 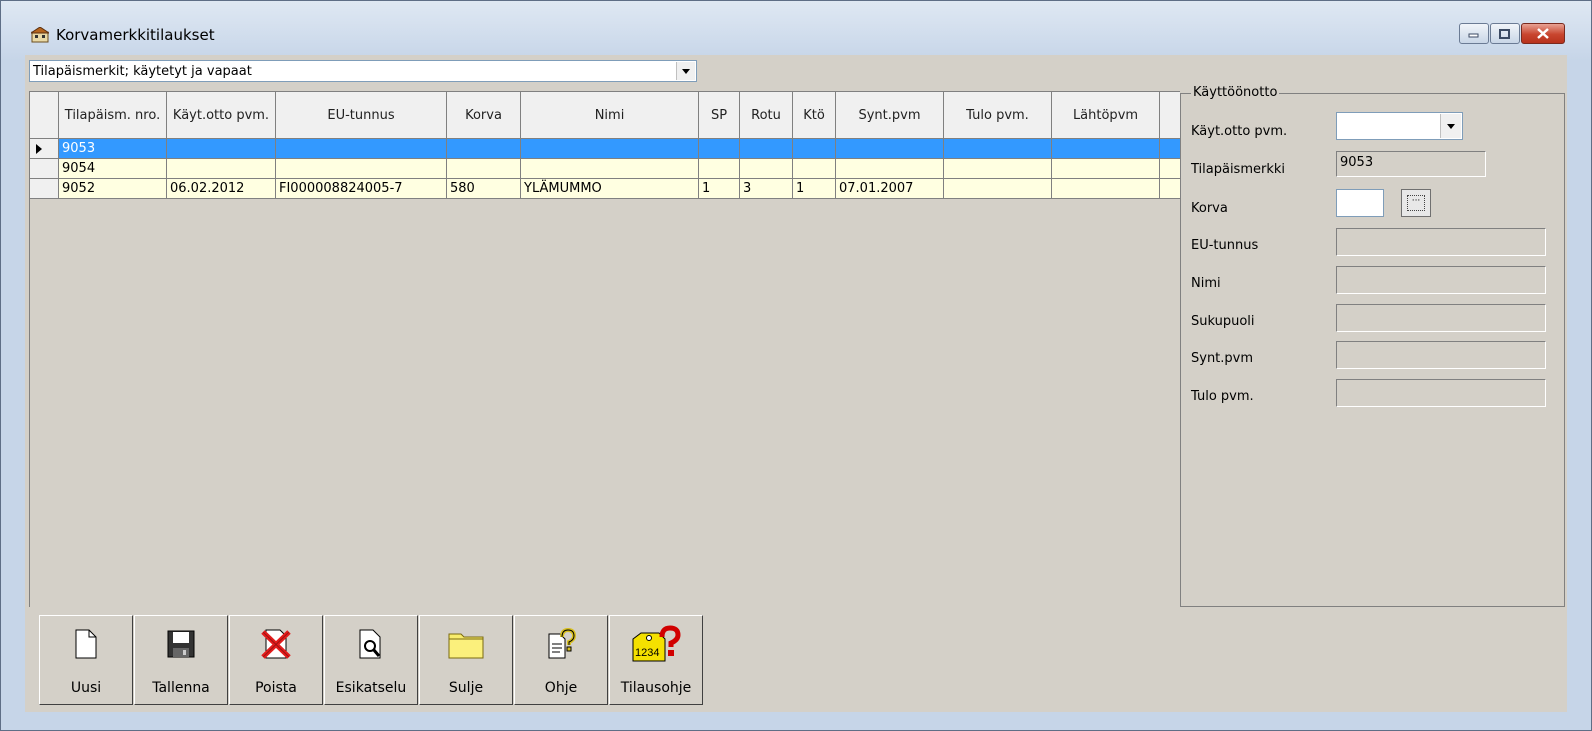 What do you see at coordinates (719, 115) in the screenshot?
I see `column-header-sp: SP` at bounding box center [719, 115].